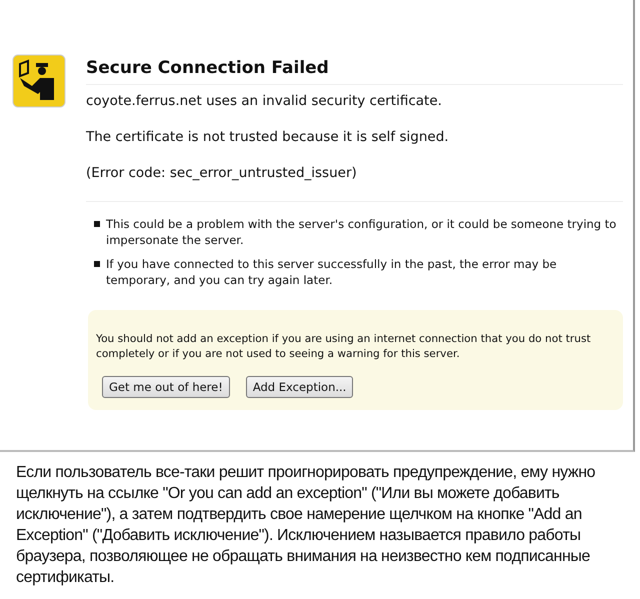 Image resolution: width=640 pixels, height=599 pixels. Describe the element at coordinates (354, 71) in the screenshot. I see `error-title: Secure Connection Failed` at that location.